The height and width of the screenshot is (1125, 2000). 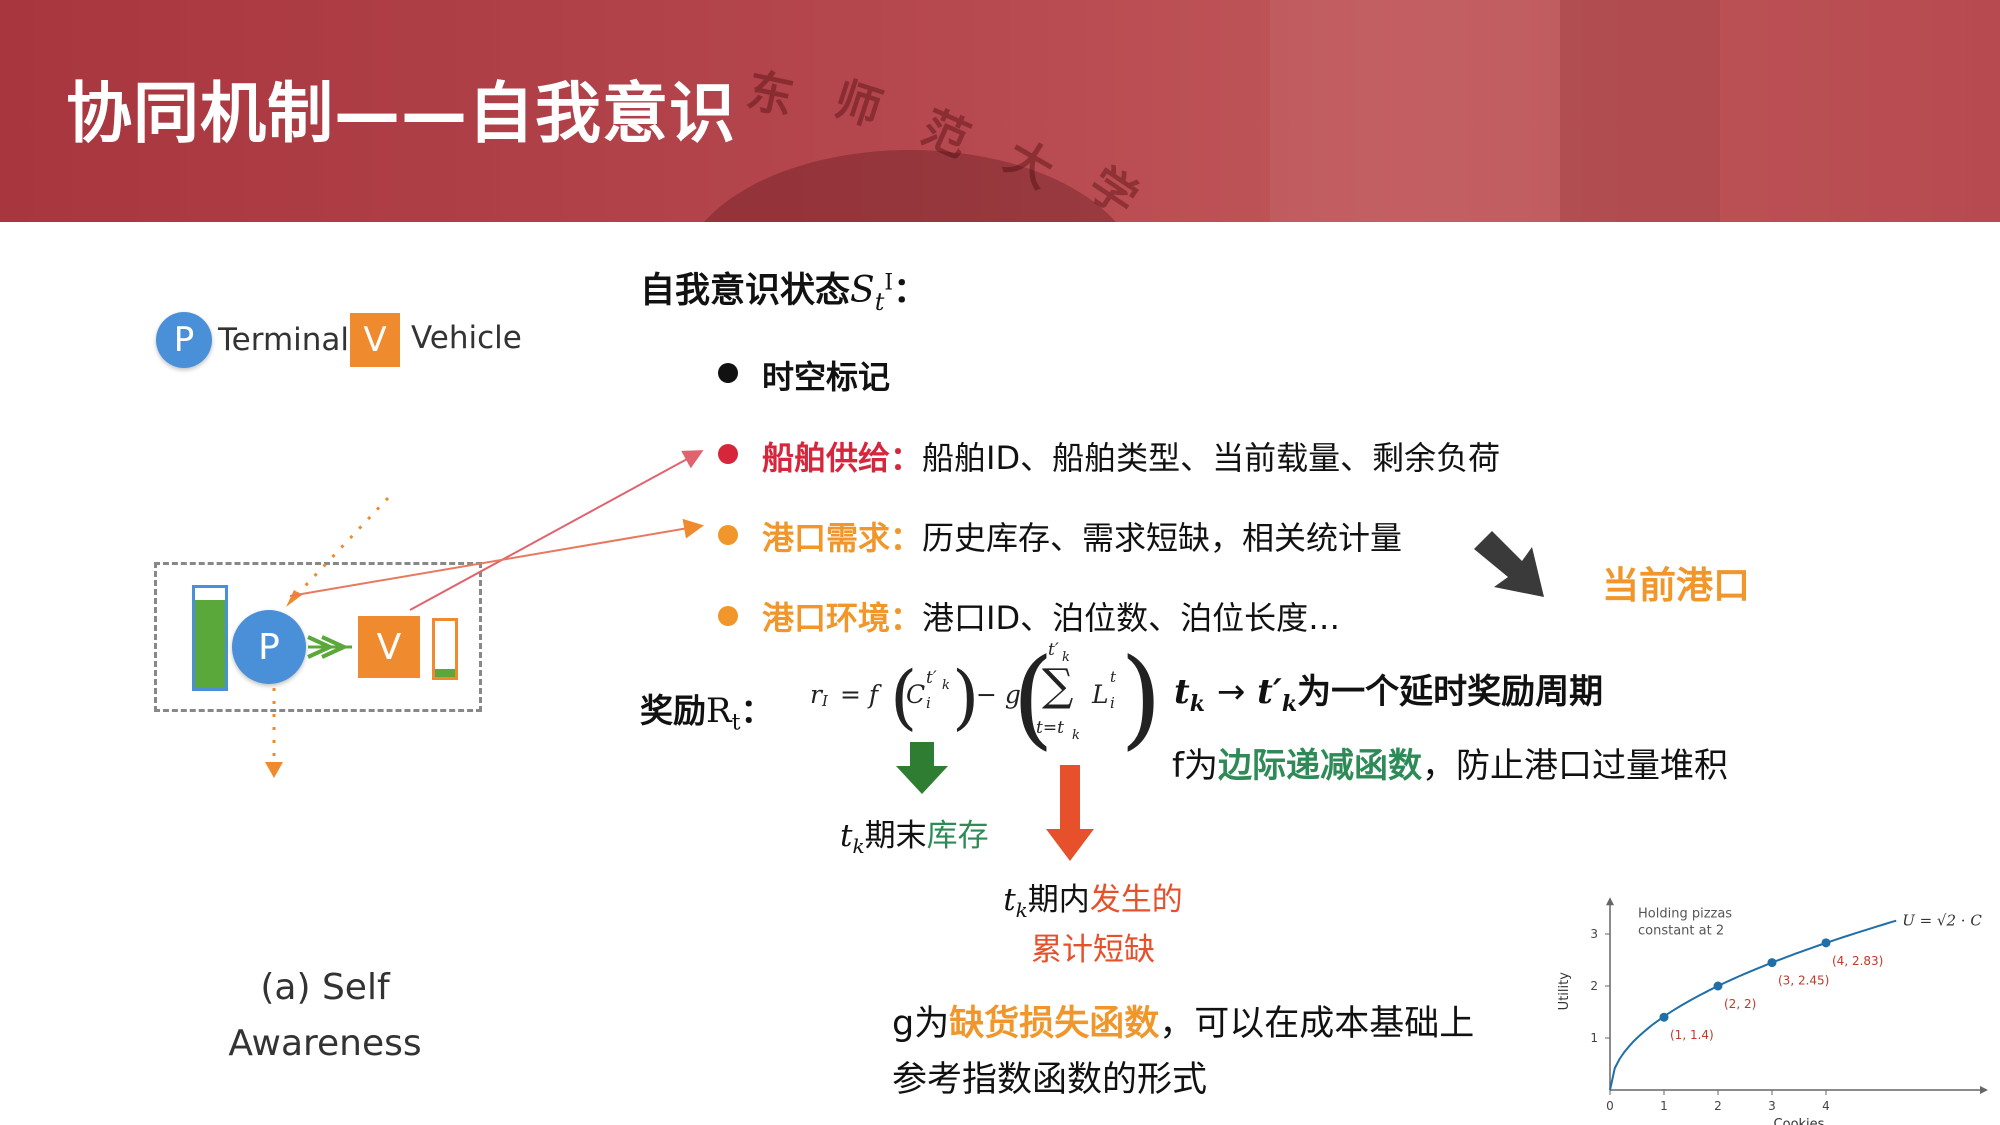 I want to click on shortage-line1: tk期内发生的, so click(x=1093, y=905).